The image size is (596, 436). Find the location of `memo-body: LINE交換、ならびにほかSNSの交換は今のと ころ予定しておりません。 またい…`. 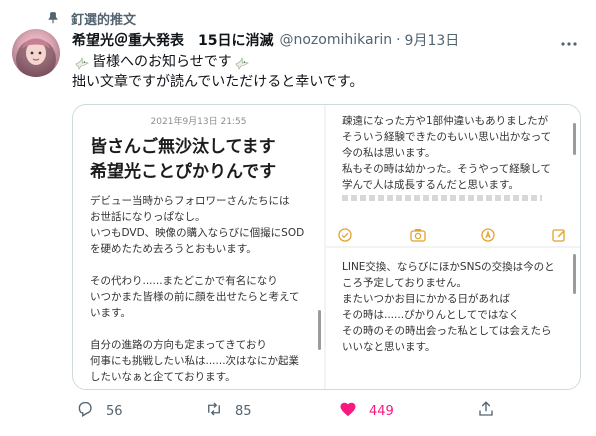

memo-body: LINE交換、ならびにほかSNSの交換は今のと ころ予定しておりません。 またい… is located at coordinates (448, 307).